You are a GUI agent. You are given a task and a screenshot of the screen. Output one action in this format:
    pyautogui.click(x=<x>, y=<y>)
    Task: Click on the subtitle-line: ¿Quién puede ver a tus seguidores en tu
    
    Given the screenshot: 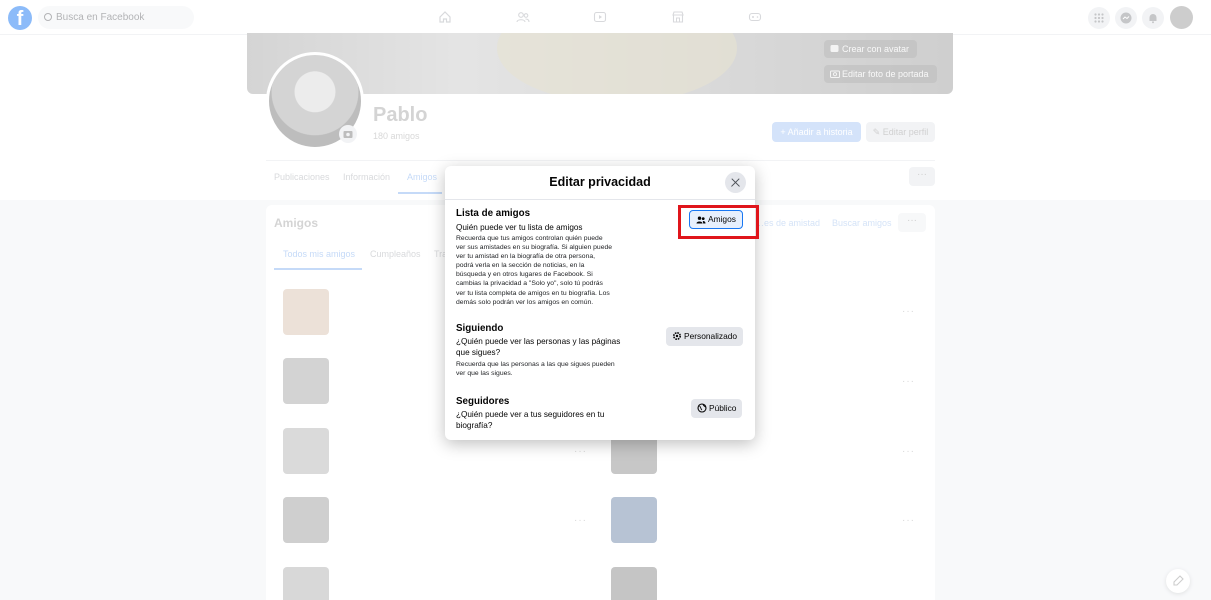 What is the action you would take?
    pyautogui.click(x=530, y=414)
    